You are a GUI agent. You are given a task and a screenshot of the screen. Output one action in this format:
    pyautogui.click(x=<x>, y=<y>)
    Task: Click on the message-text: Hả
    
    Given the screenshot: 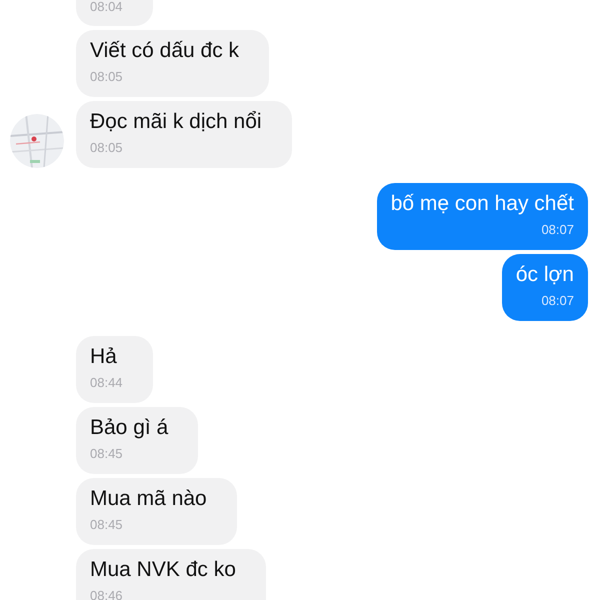 What is the action you would take?
    pyautogui.click(x=104, y=357)
    